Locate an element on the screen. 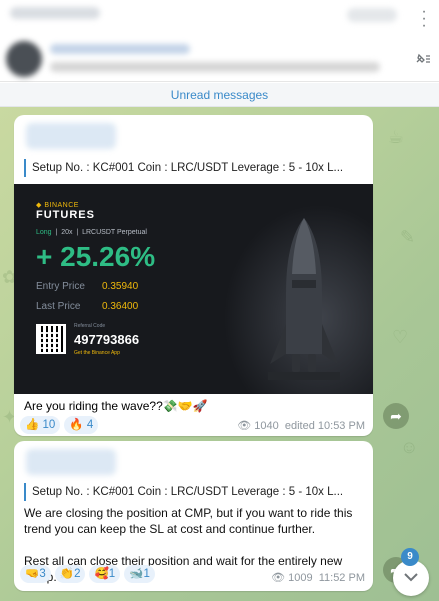 The width and height of the screenshot is (439, 601). get-app-text: Get the Binance App is located at coordinates (97, 353).